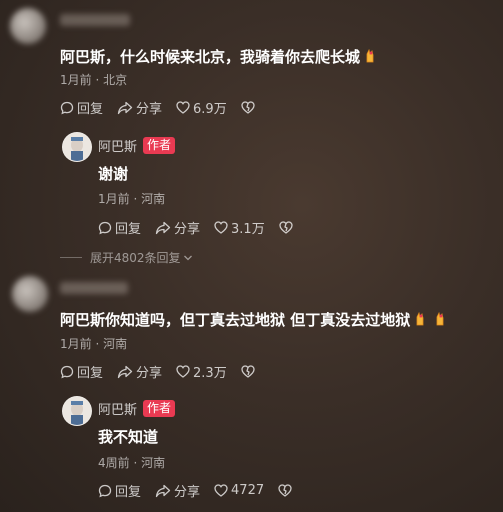  What do you see at coordinates (239, 227) in the screenshot?
I see `like-button: 3.1万` at bounding box center [239, 227].